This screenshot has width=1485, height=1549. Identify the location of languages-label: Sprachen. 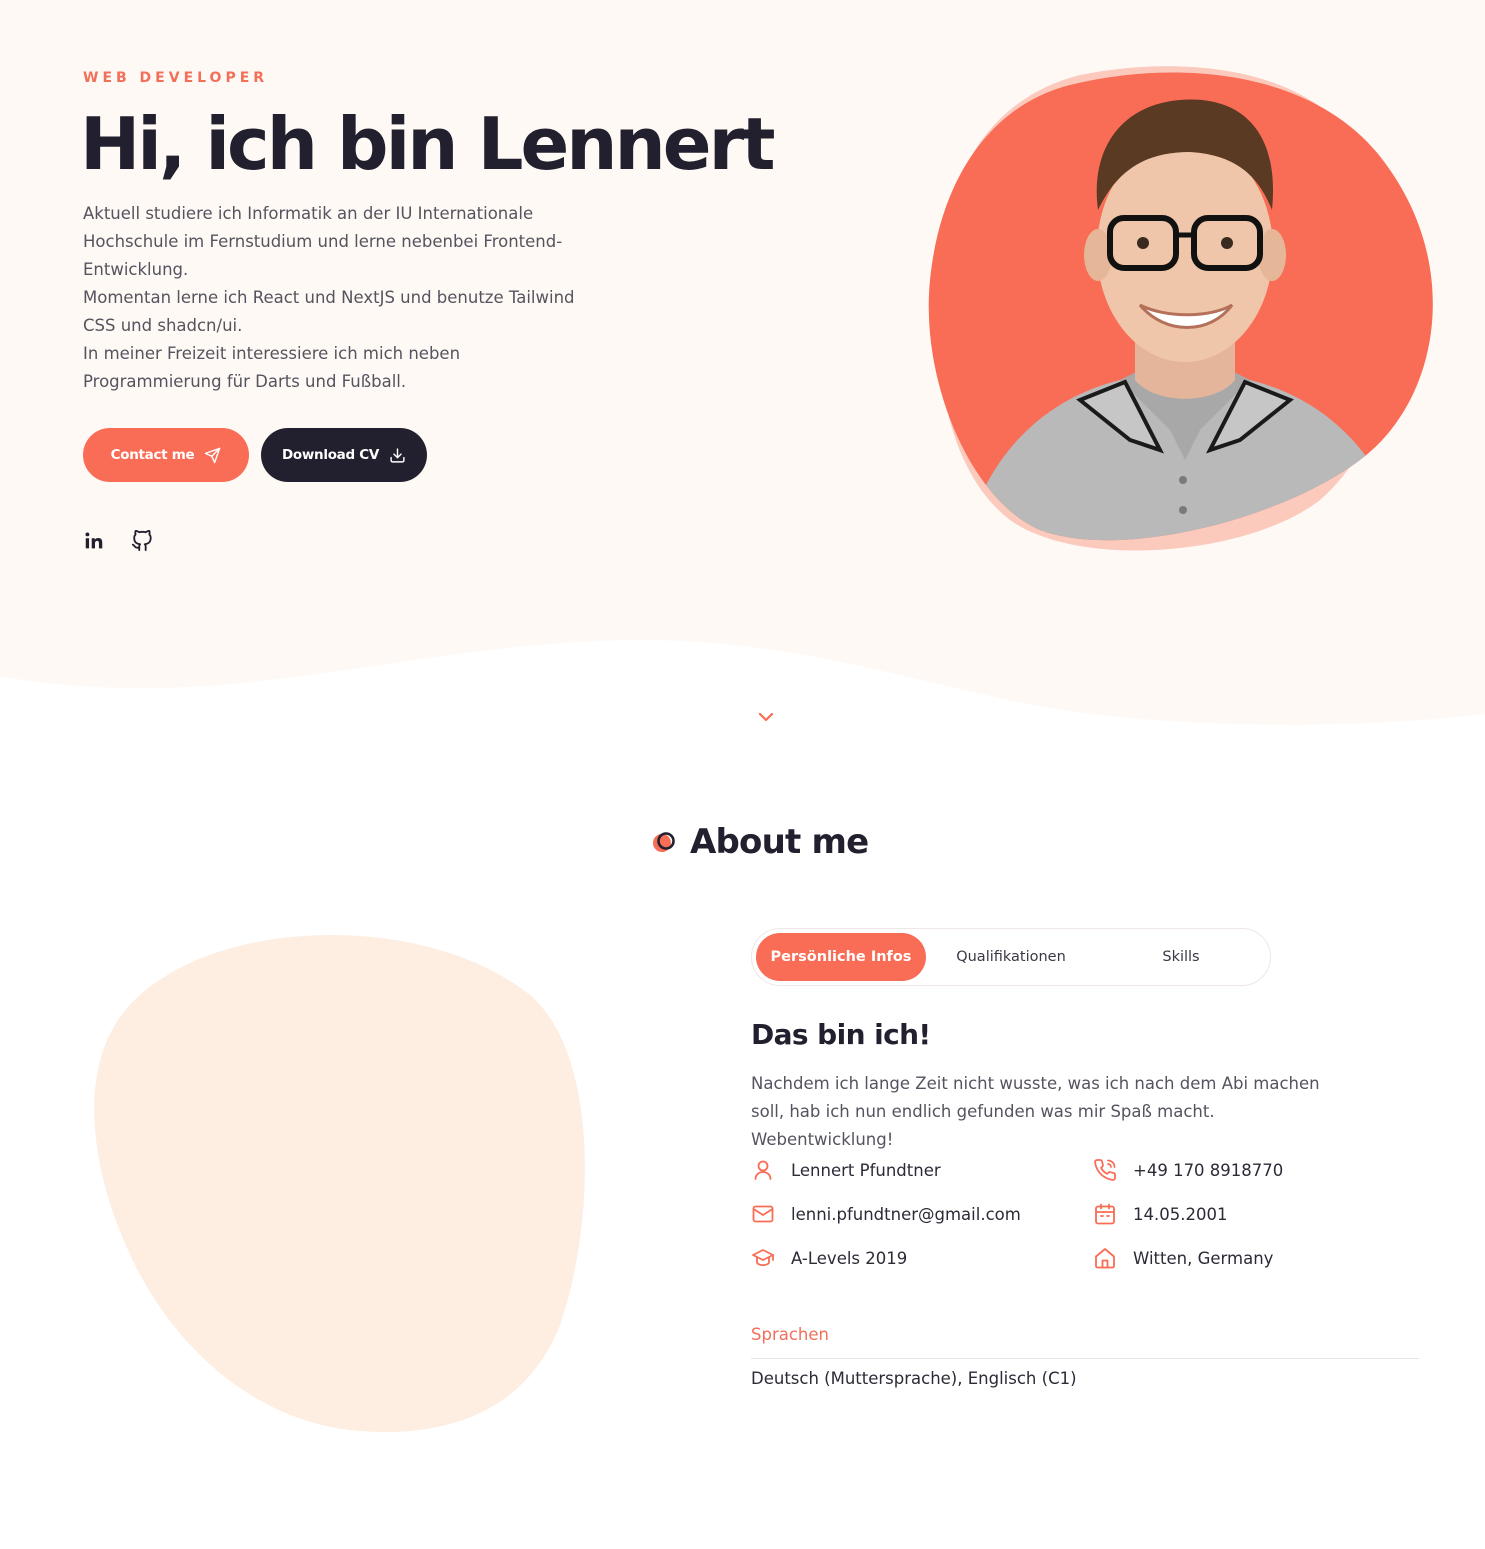
(790, 1334).